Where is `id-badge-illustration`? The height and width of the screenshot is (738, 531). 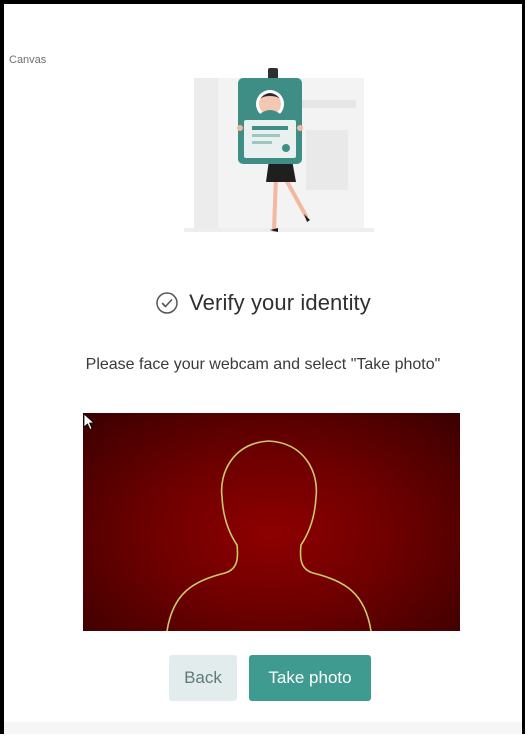
id-badge-illustration is located at coordinates (266, 150).